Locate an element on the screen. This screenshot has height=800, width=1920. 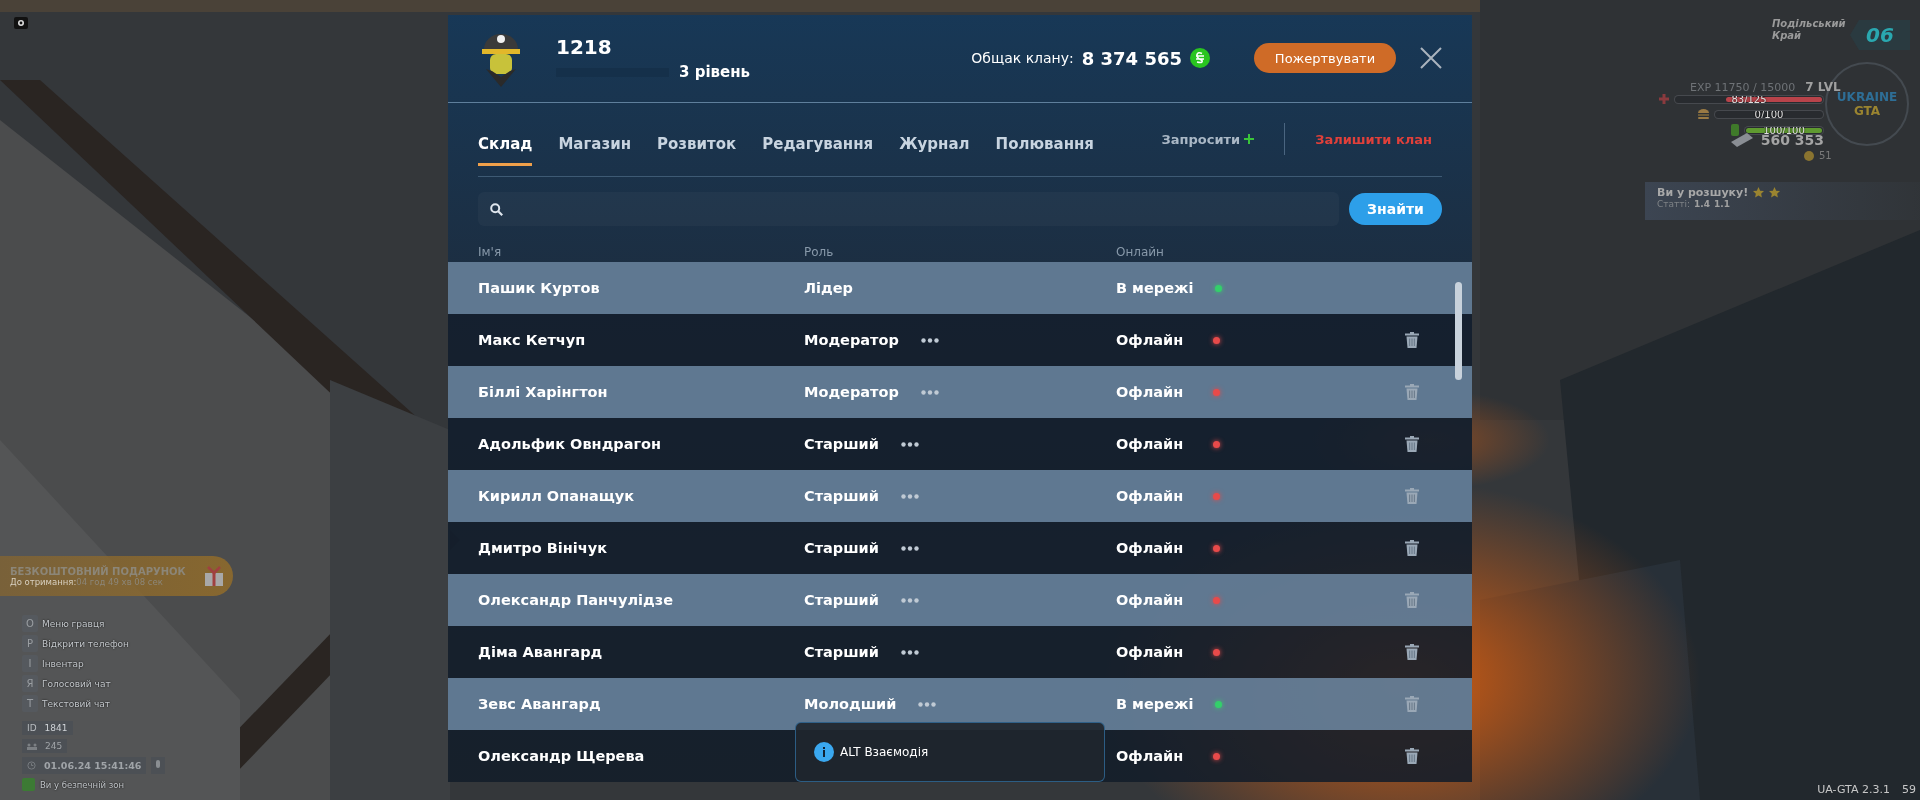
exp-text: EXP 11750 / 15000 is located at coordinates (1743, 87).